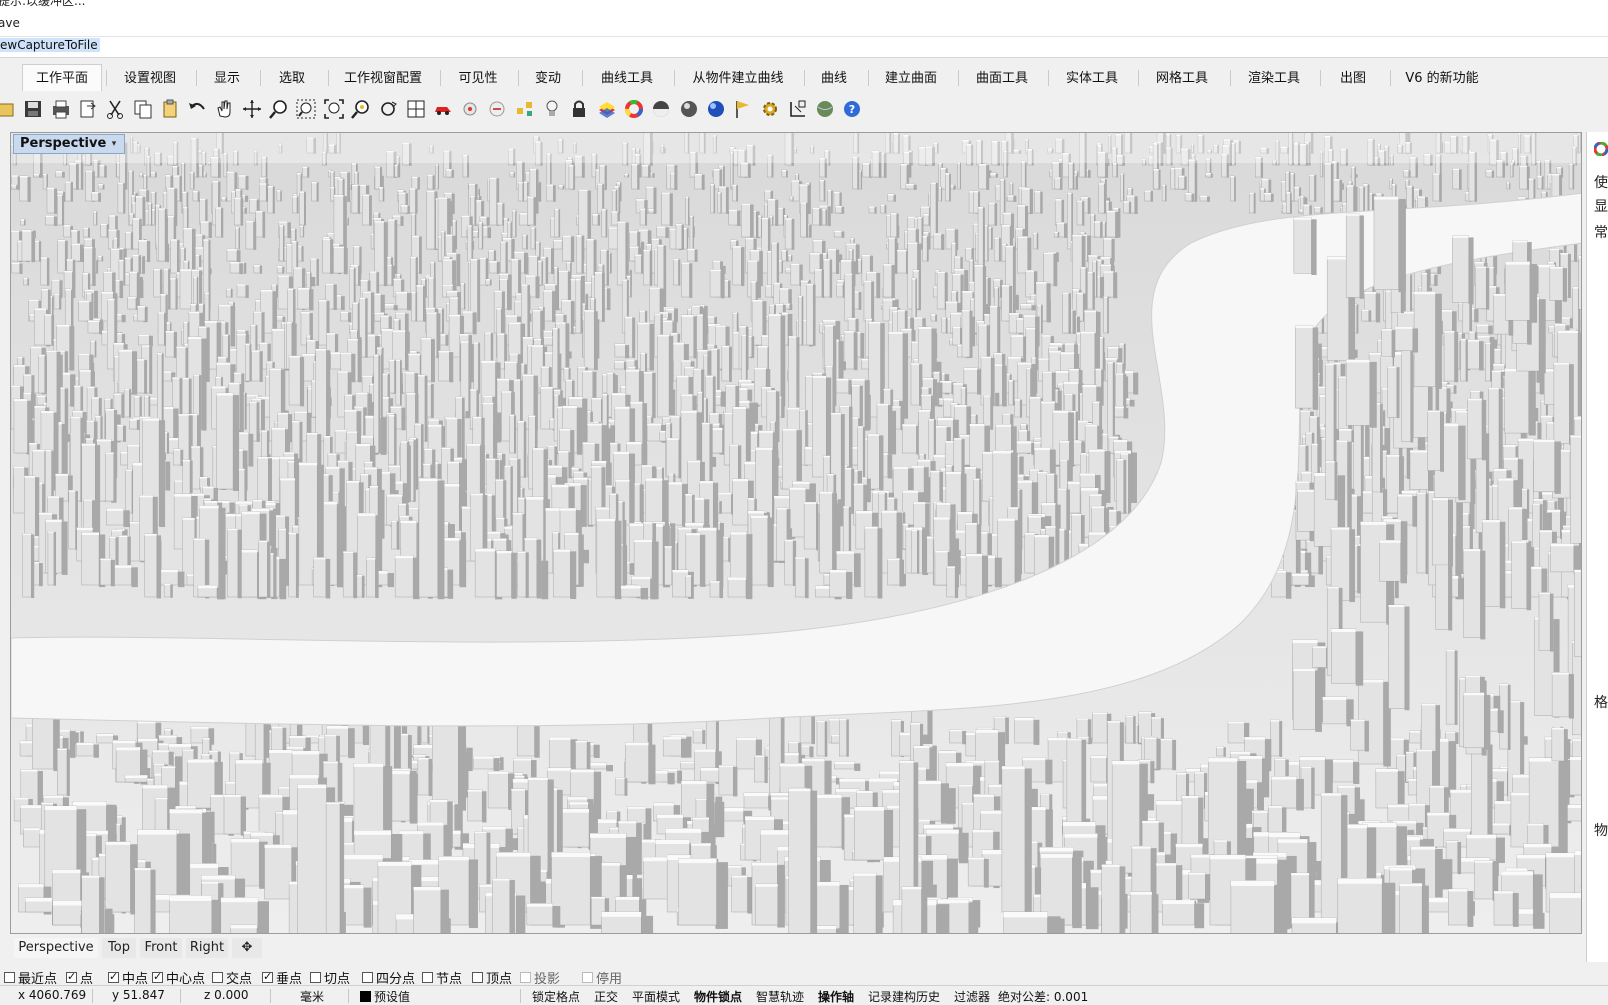 This screenshot has height=1005, width=1608. I want to click on tab-10: 建立曲面, so click(911, 77).